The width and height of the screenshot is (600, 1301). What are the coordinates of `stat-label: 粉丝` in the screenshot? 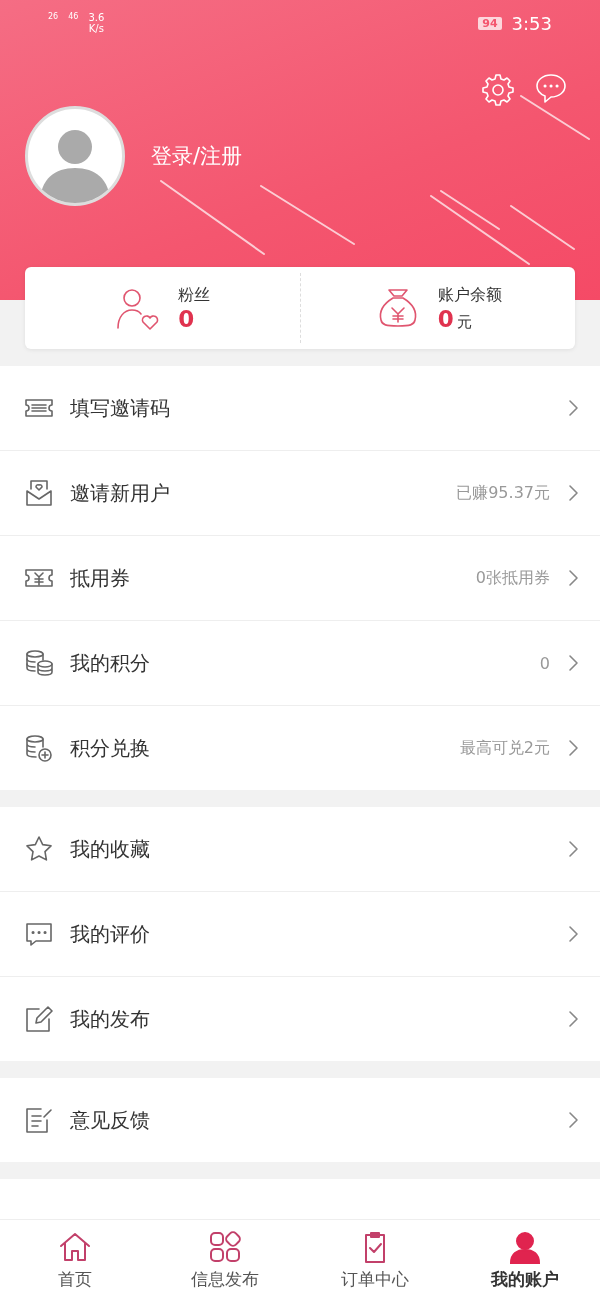 It's located at (194, 295).